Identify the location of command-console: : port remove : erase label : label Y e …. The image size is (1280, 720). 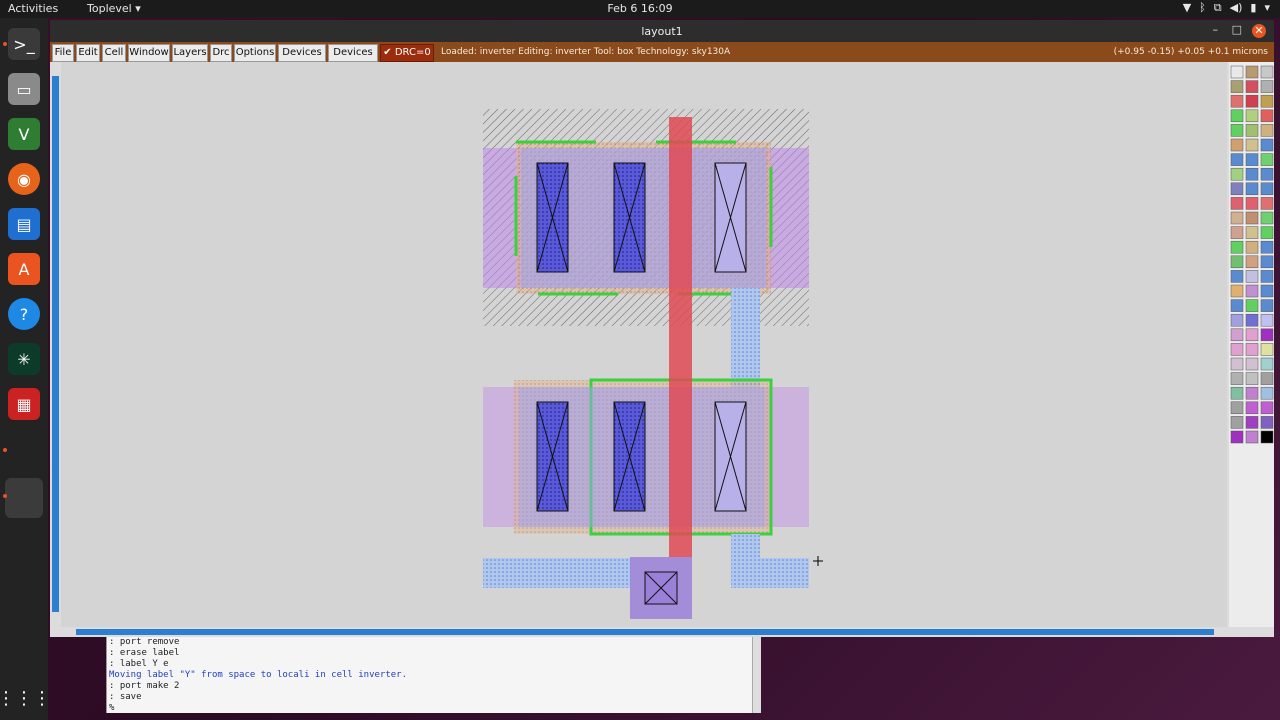
(433, 675).